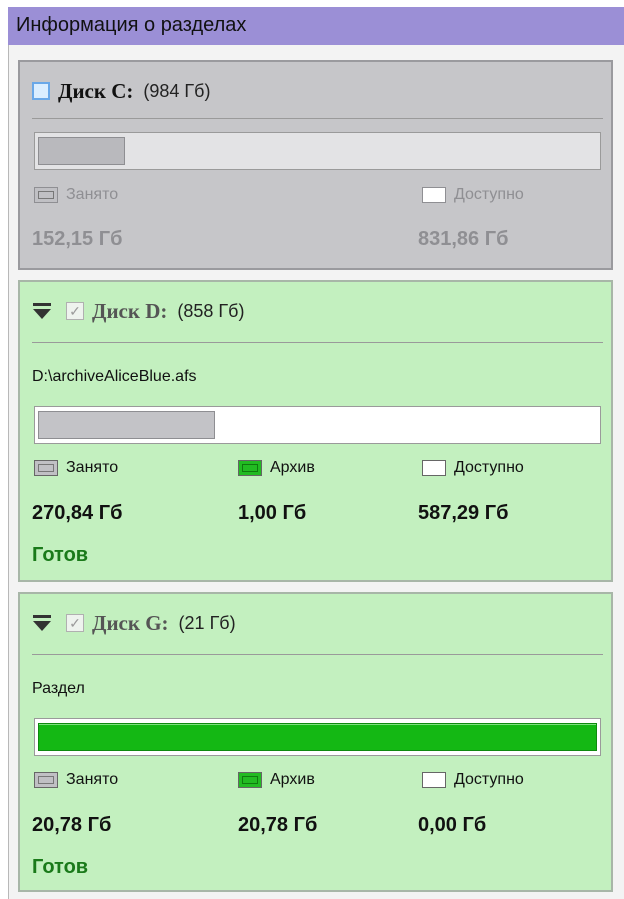  What do you see at coordinates (317, 654) in the screenshot?
I see `disk-g-separator` at bounding box center [317, 654].